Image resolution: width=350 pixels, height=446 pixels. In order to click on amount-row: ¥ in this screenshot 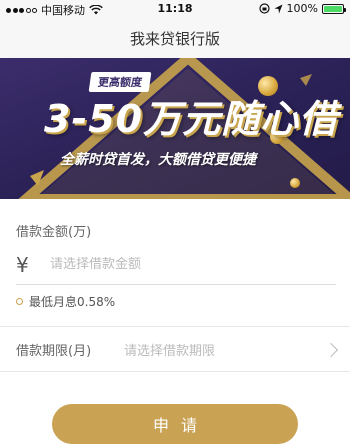, I will do `click(176, 265)`.